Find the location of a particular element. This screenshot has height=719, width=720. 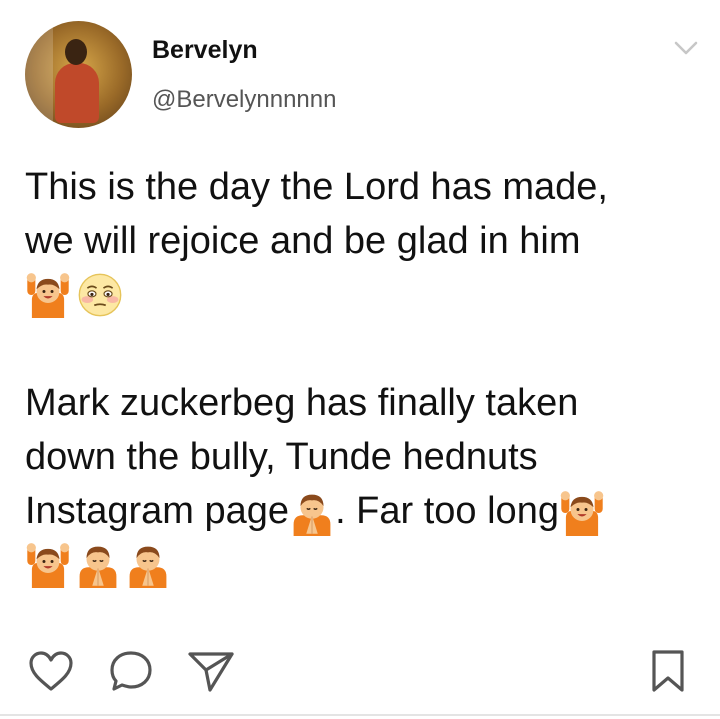

avatar-figure-head is located at coordinates (76, 52).